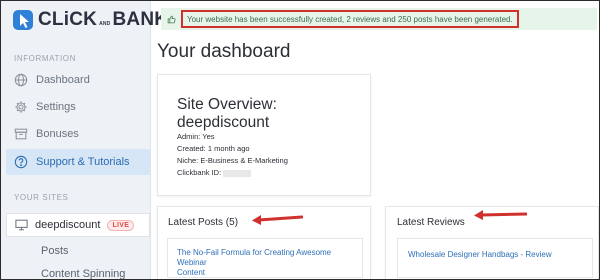 Image resolution: width=600 pixels, height=280 pixels. Describe the element at coordinates (21, 162) in the screenshot. I see `help-circle-icon` at that location.